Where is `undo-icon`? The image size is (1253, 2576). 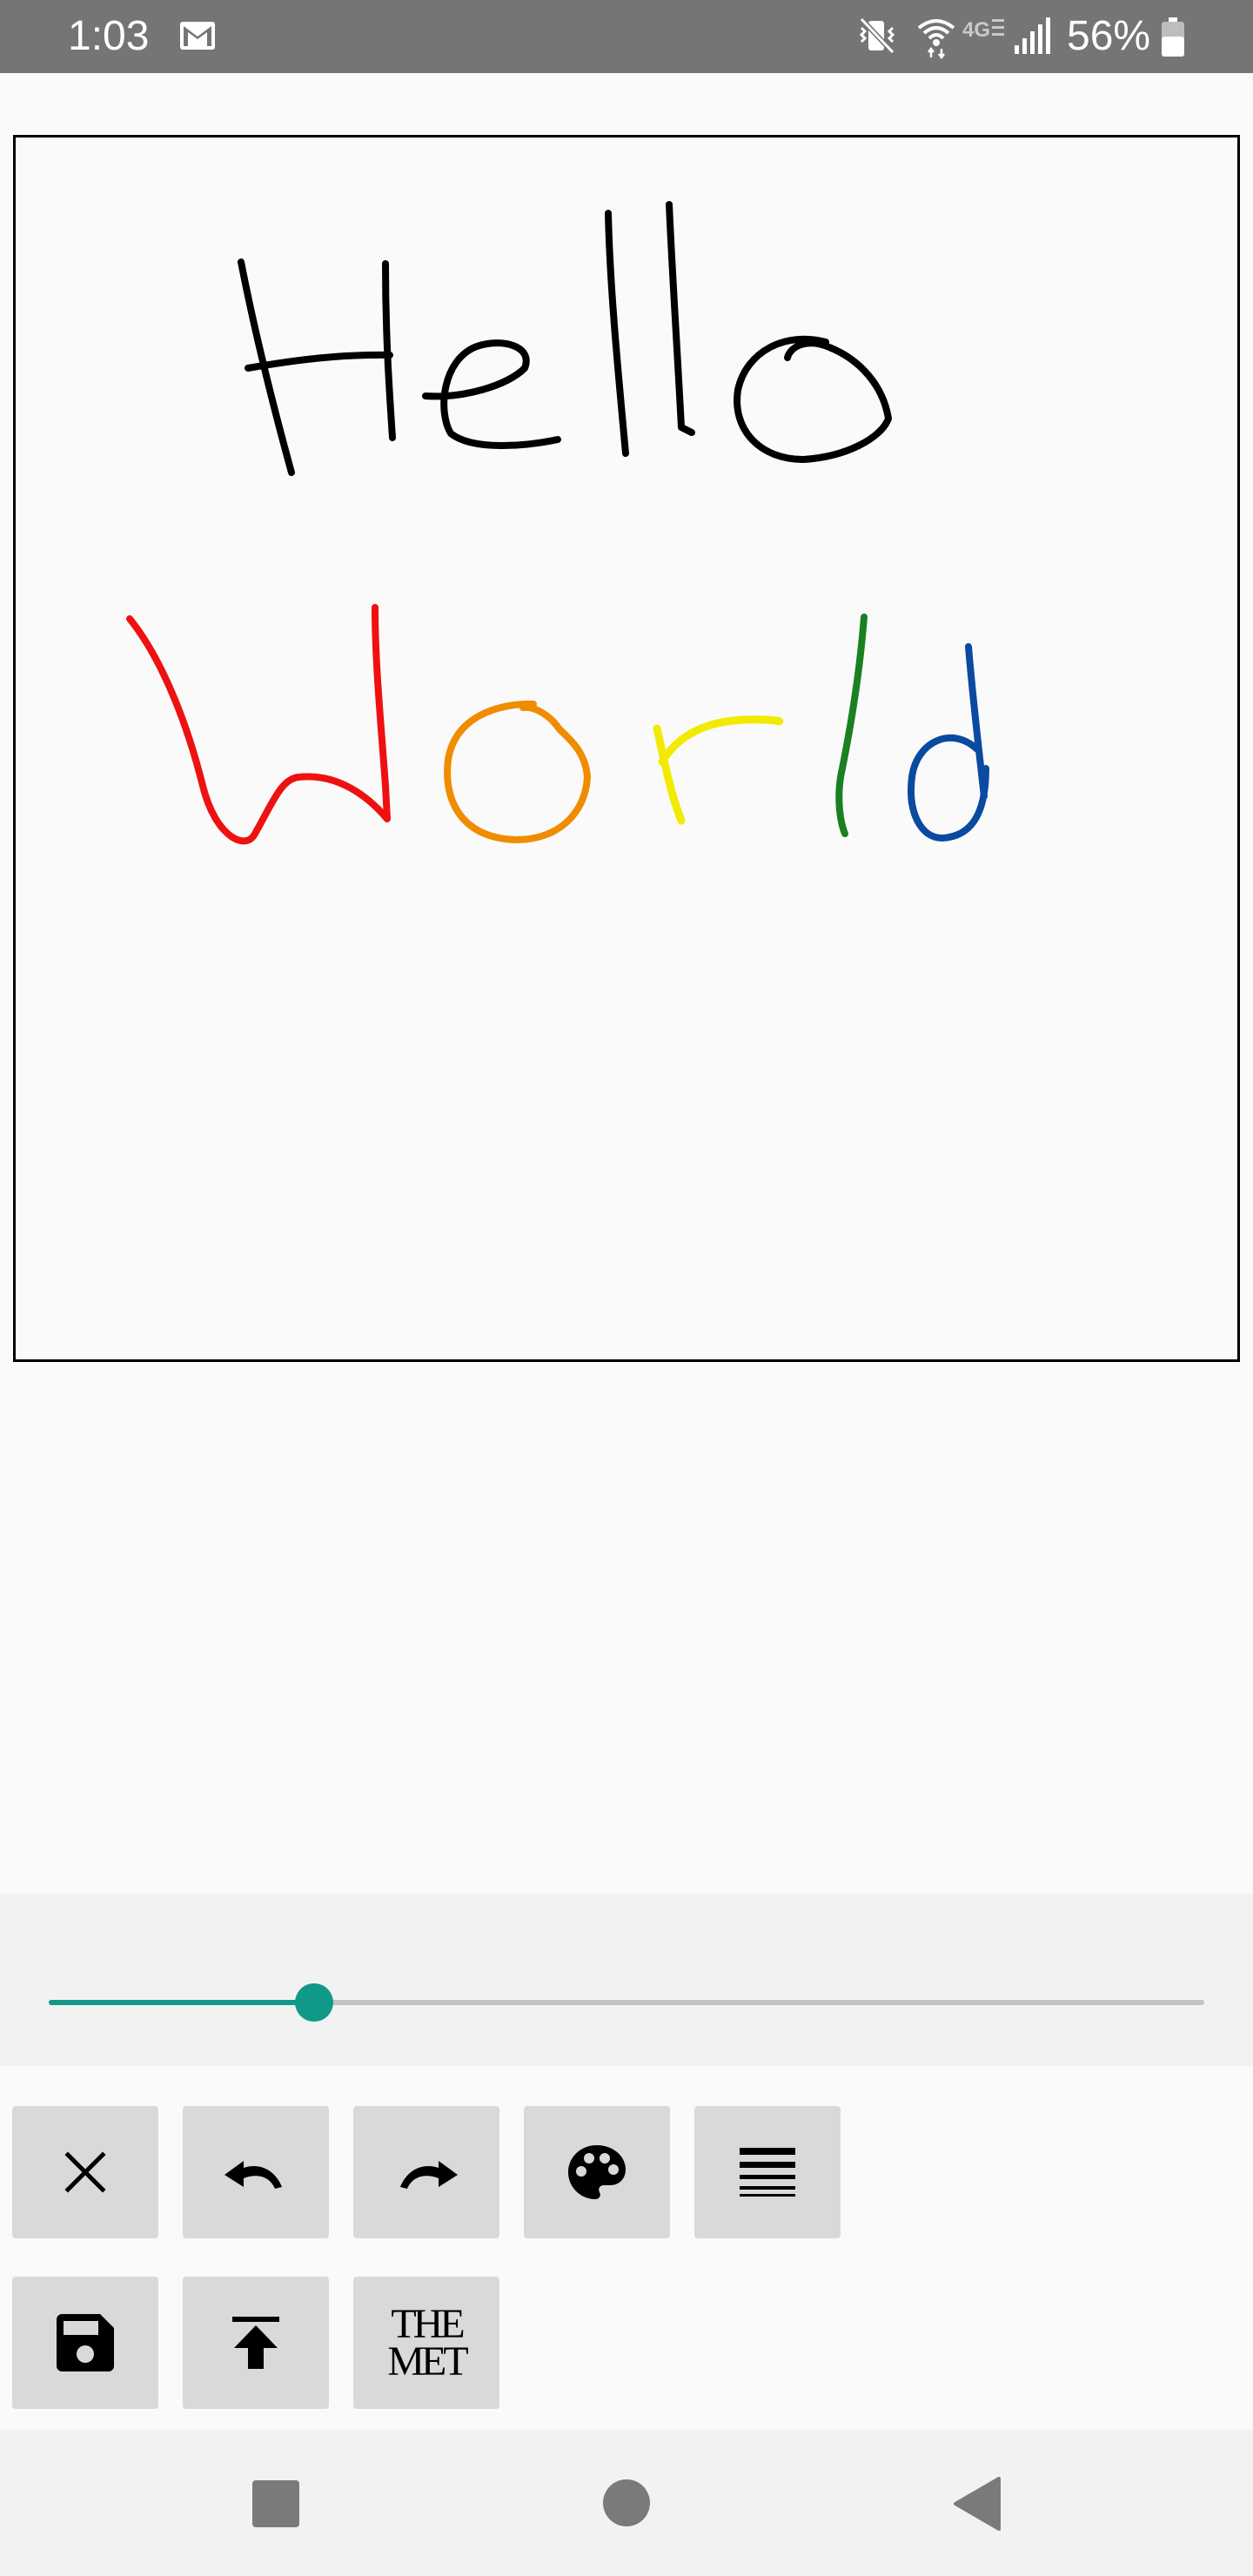
undo-icon is located at coordinates (253, 2175).